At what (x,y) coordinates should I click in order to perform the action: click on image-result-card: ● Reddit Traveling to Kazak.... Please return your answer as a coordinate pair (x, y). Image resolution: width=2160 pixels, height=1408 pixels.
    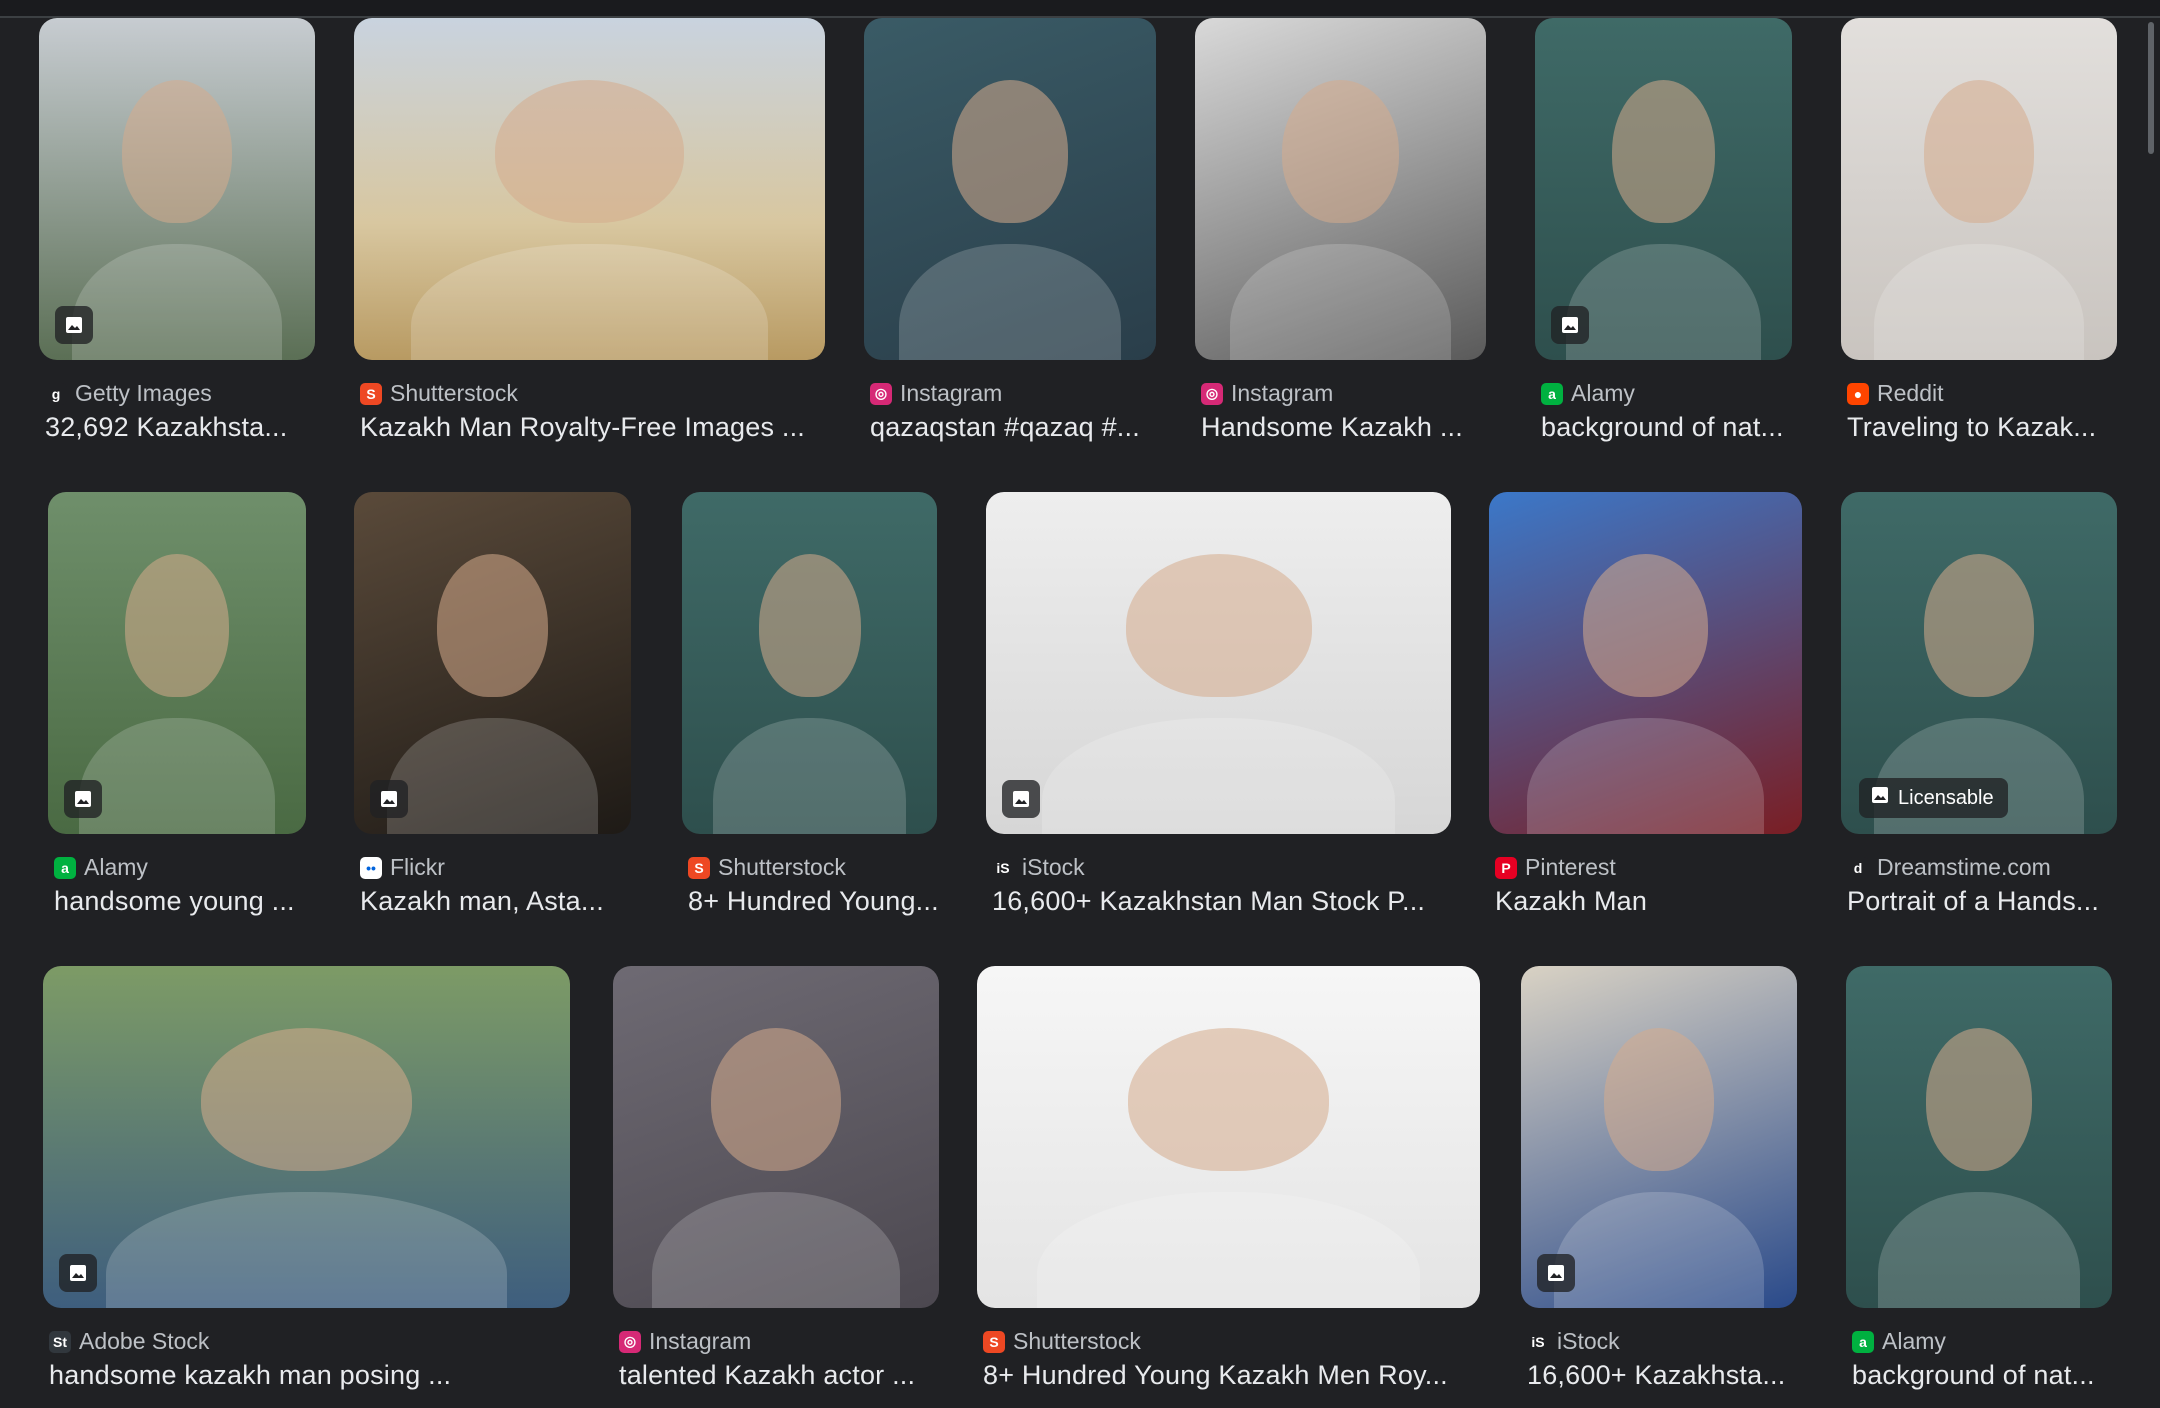
    Looking at the image, I should click on (1979, 239).